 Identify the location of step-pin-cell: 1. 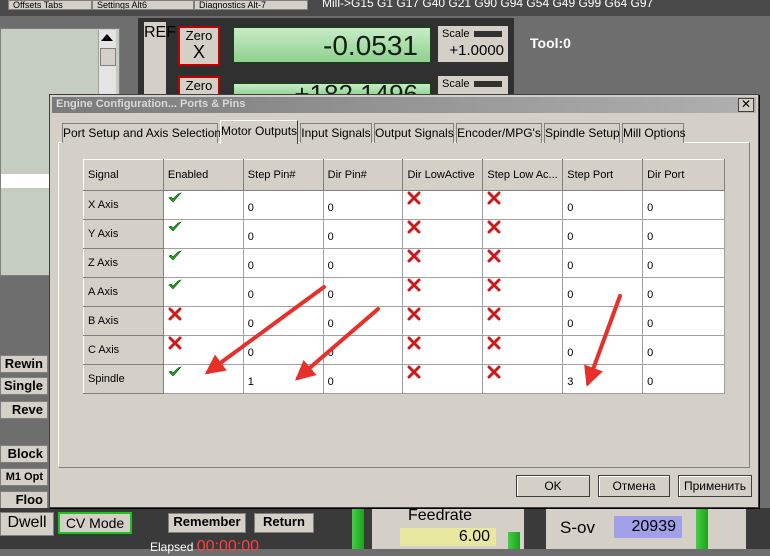
(283, 379).